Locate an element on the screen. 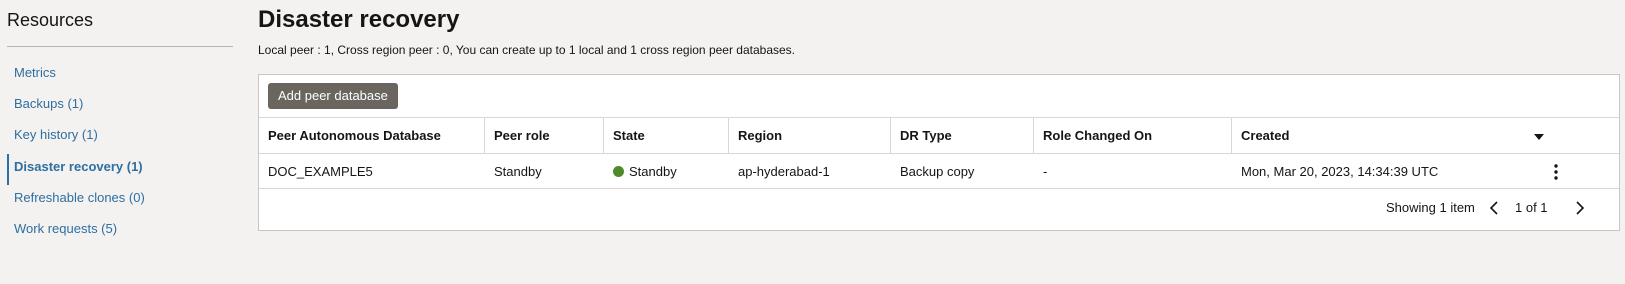 This screenshot has width=1625, height=284. column-header-dr-type: DR Type is located at coordinates (962, 135).